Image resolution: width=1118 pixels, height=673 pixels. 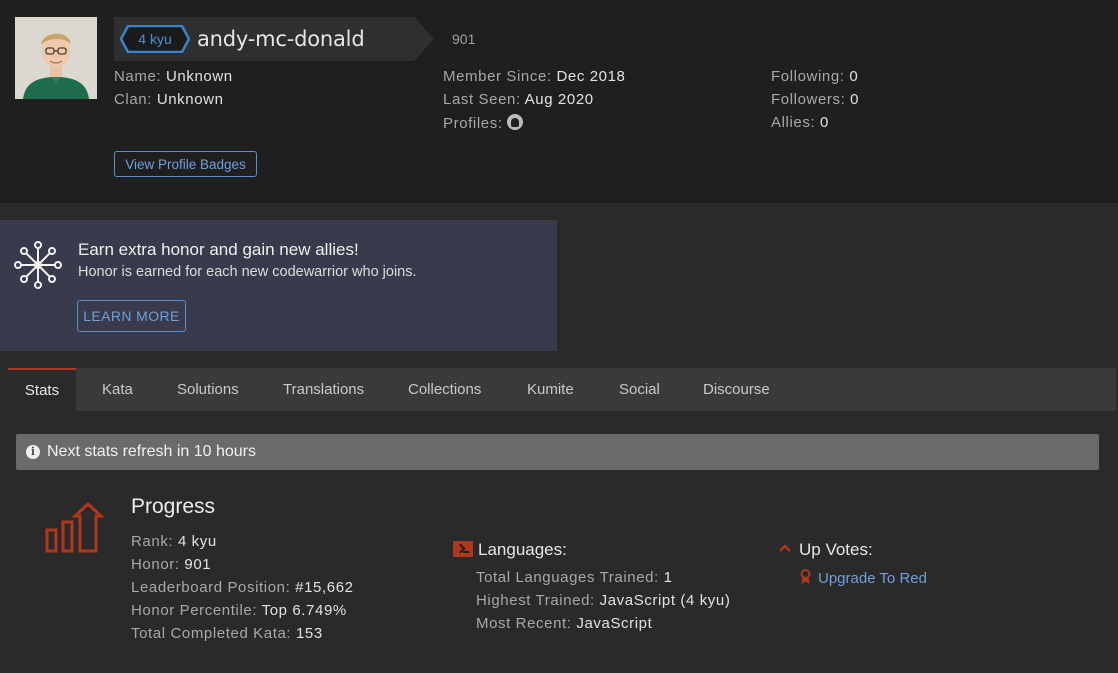 I want to click on profiles-field: Profiles:, so click(x=483, y=123).